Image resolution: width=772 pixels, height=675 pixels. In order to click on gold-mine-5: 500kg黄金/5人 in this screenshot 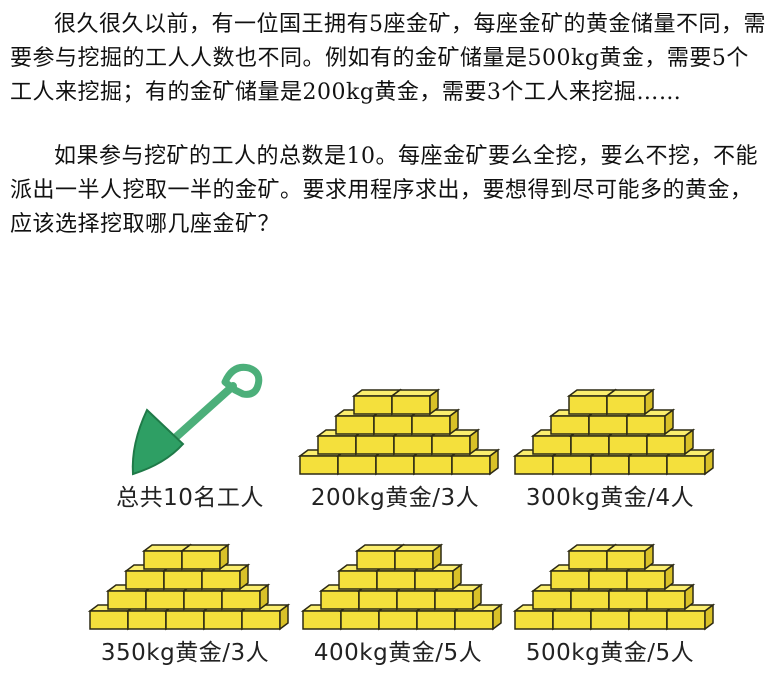, I will do `click(610, 595)`.